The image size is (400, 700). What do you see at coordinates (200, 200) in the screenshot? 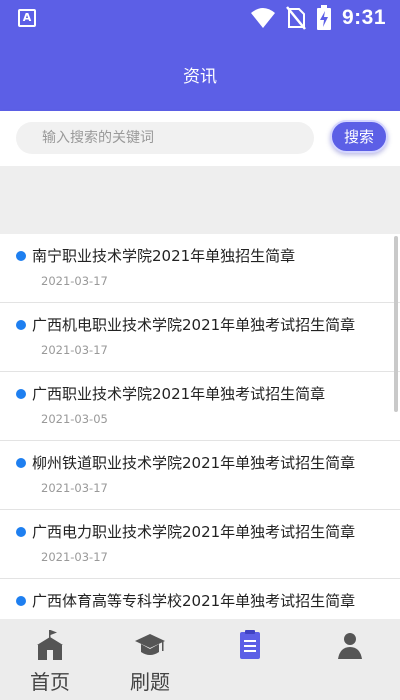
I see `banner-placeholder` at bounding box center [200, 200].